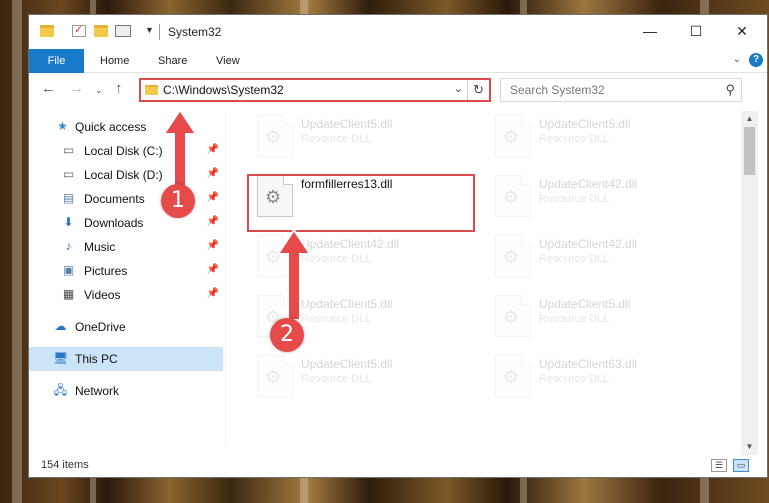 The image size is (769, 503). What do you see at coordinates (126, 359) in the screenshot?
I see `sidebar-item-this-pc: 🖥 This PC` at bounding box center [126, 359].